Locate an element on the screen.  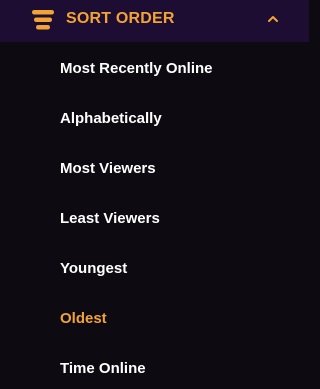
sort-order-header: SORT ORDER is located at coordinates (154, 21).